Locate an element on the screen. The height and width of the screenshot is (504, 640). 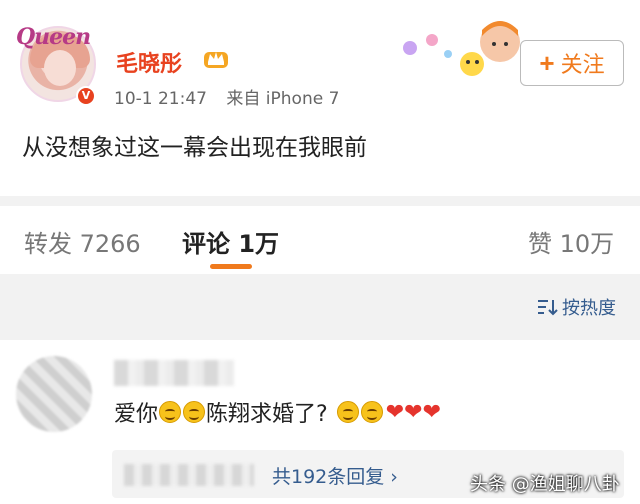
post-meta: 10-1 21:47 来自 iPhone 7 is located at coordinates (233, 96).